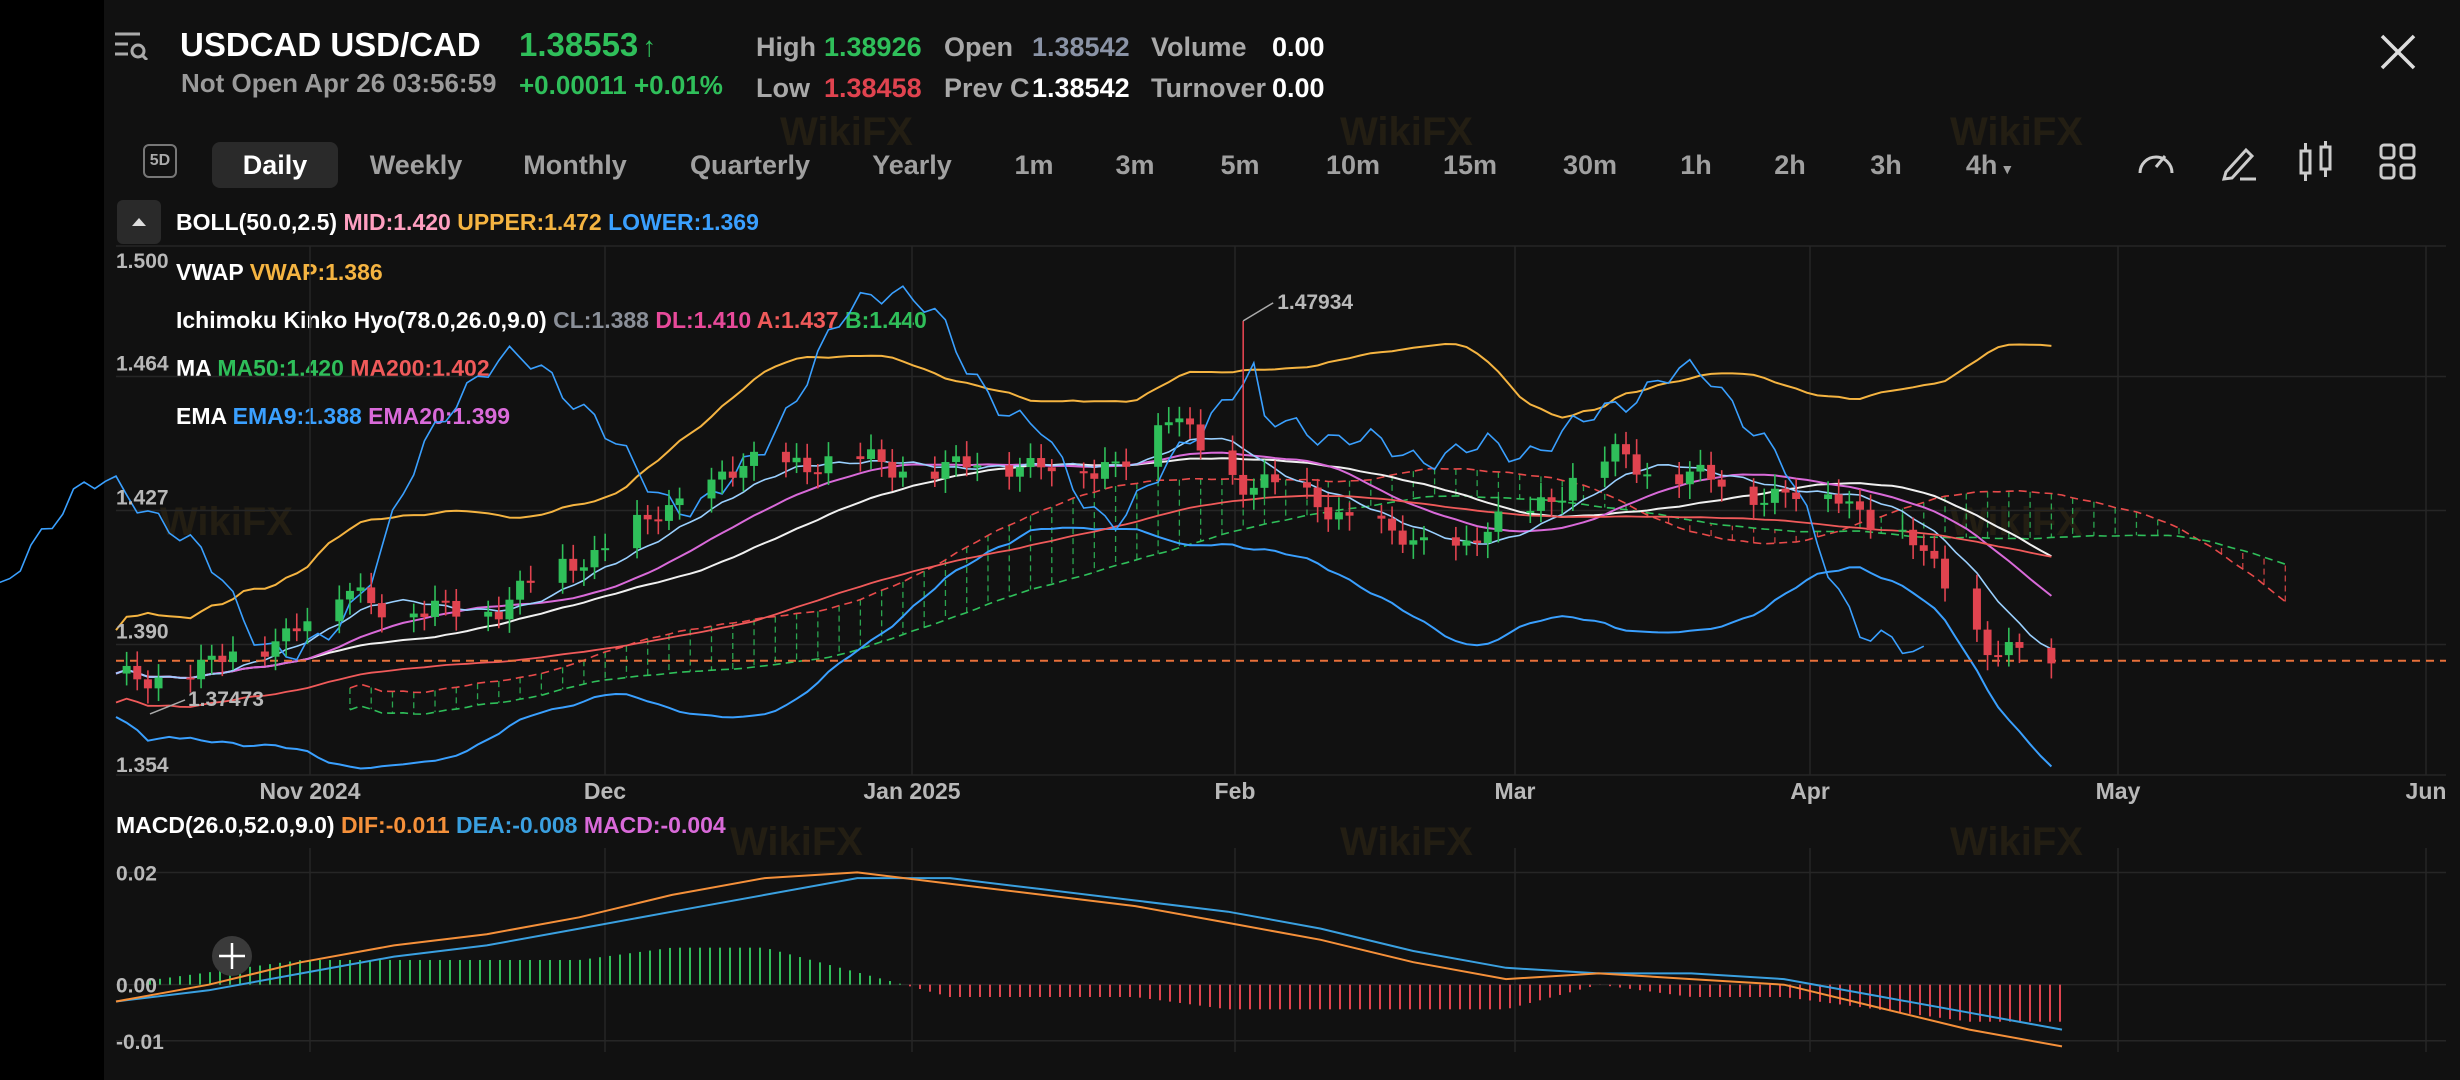  I want to click on close-icon, so click(2398, 52).